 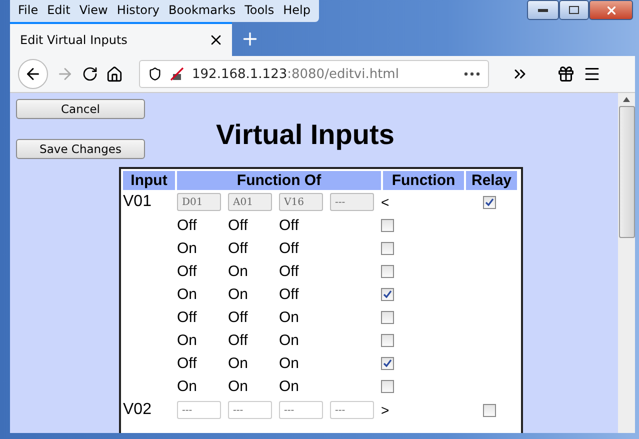 I want to click on address-bar: 192.168.1.123:8080/editvi.html, so click(x=314, y=74).